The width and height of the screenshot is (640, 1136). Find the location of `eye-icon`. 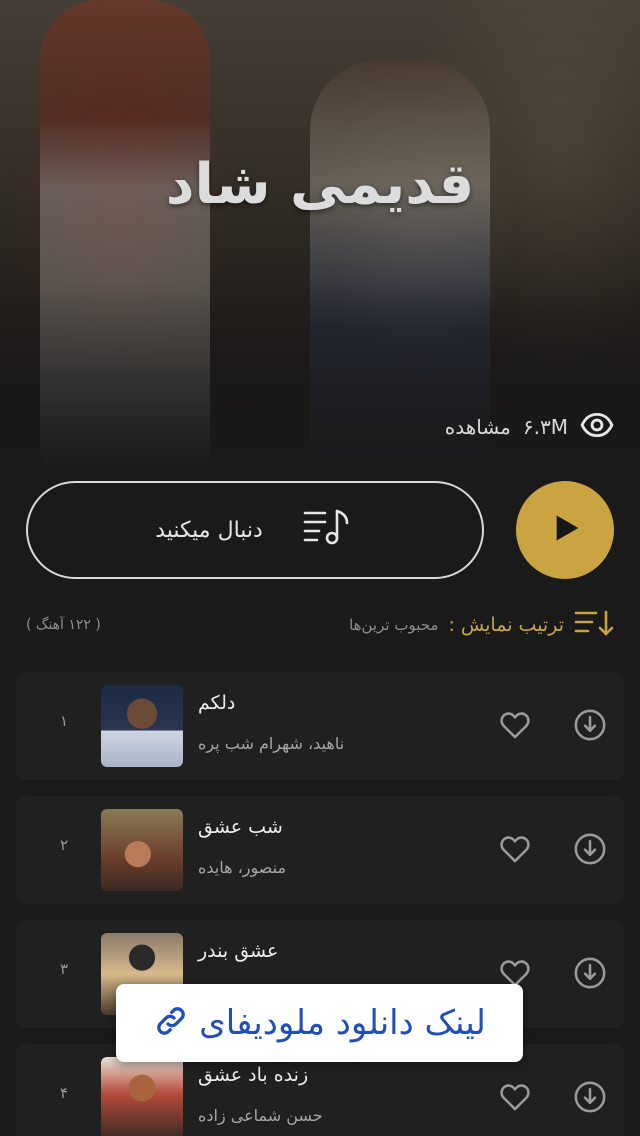

eye-icon is located at coordinates (597, 427).